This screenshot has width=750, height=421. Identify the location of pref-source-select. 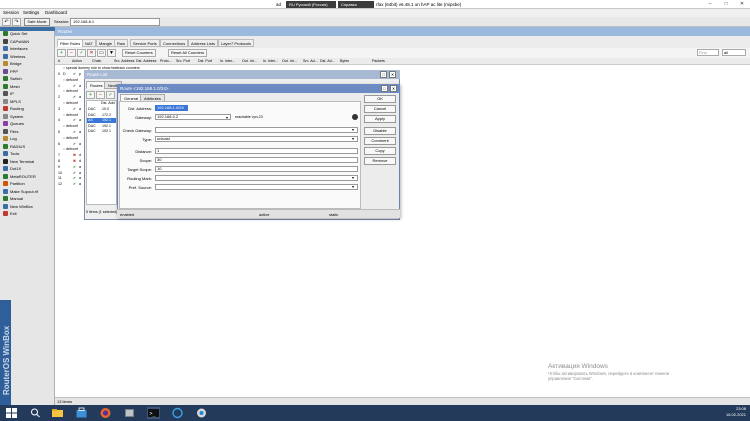
(256, 187).